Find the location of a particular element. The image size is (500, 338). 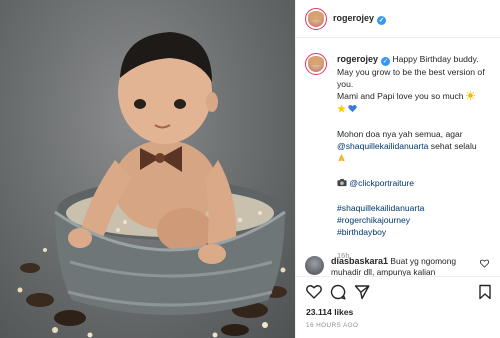

caption-author-avatar is located at coordinates (316, 64).